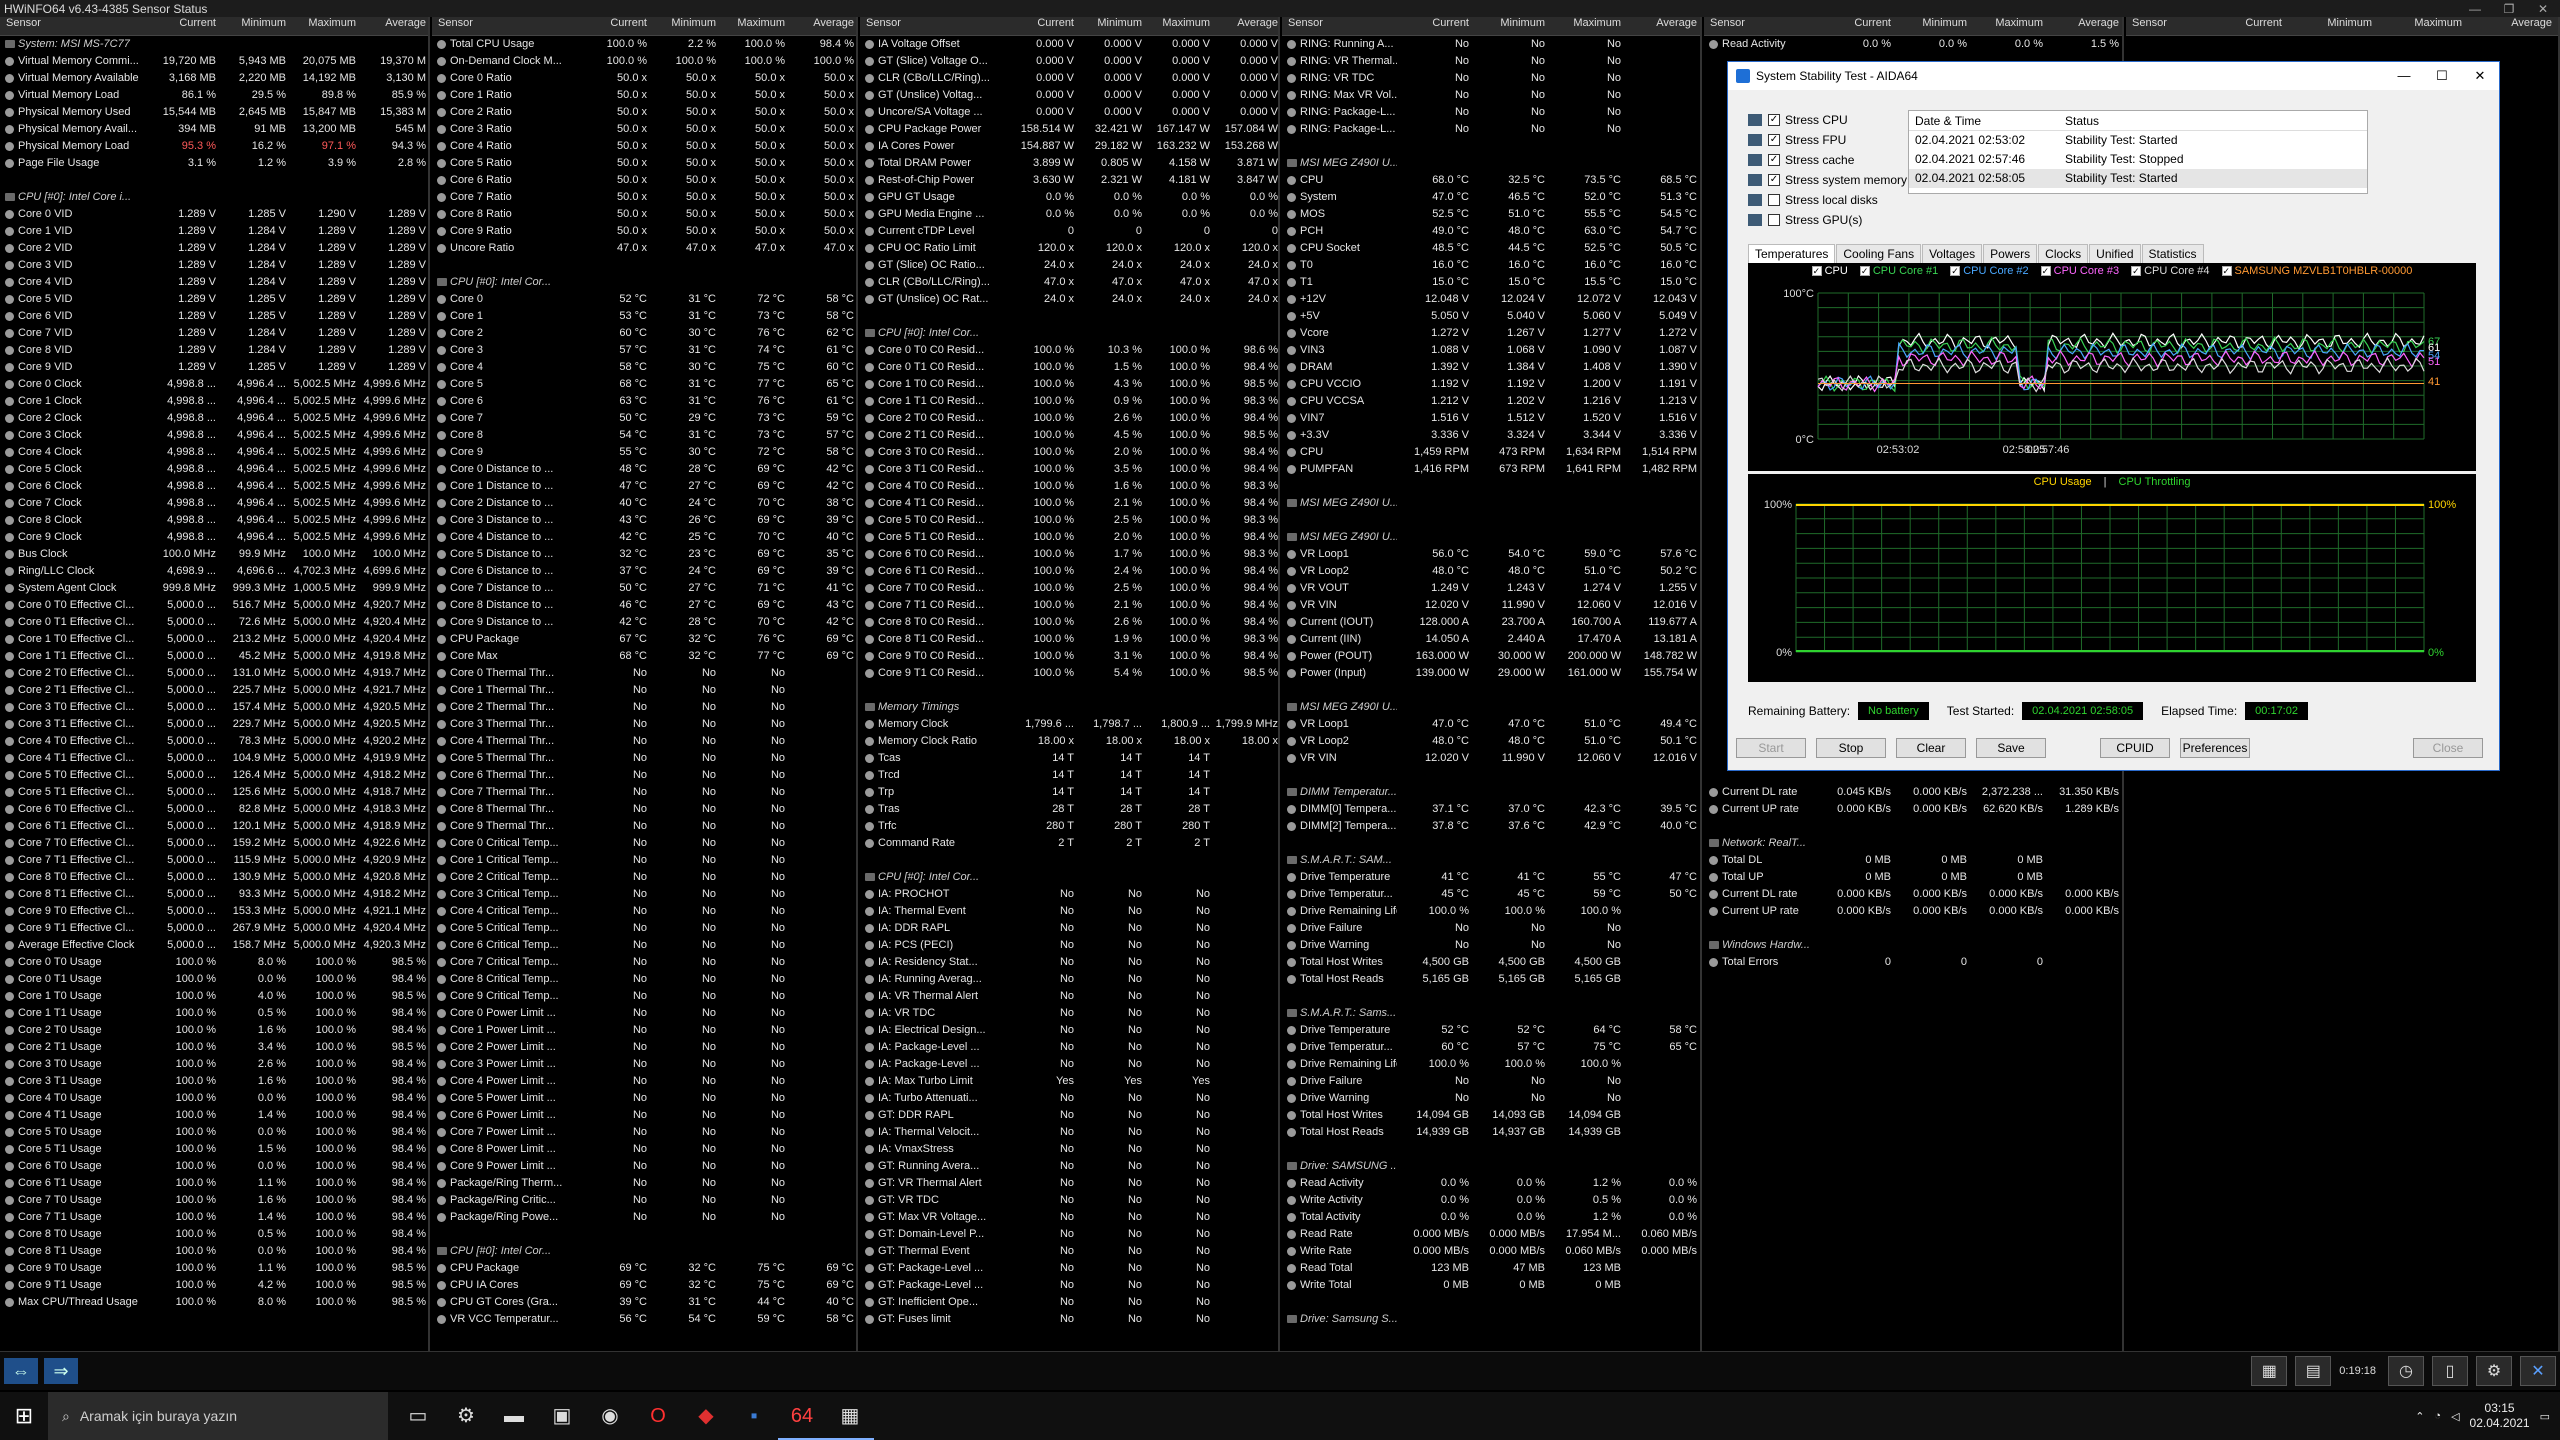 The height and width of the screenshot is (1440, 2560). Describe the element at coordinates (1491, 571) in the screenshot. I see `sensor-row: VR Loop2 48.0 °C 48.0 °C 51.0 °C 50.2 °C` at that location.